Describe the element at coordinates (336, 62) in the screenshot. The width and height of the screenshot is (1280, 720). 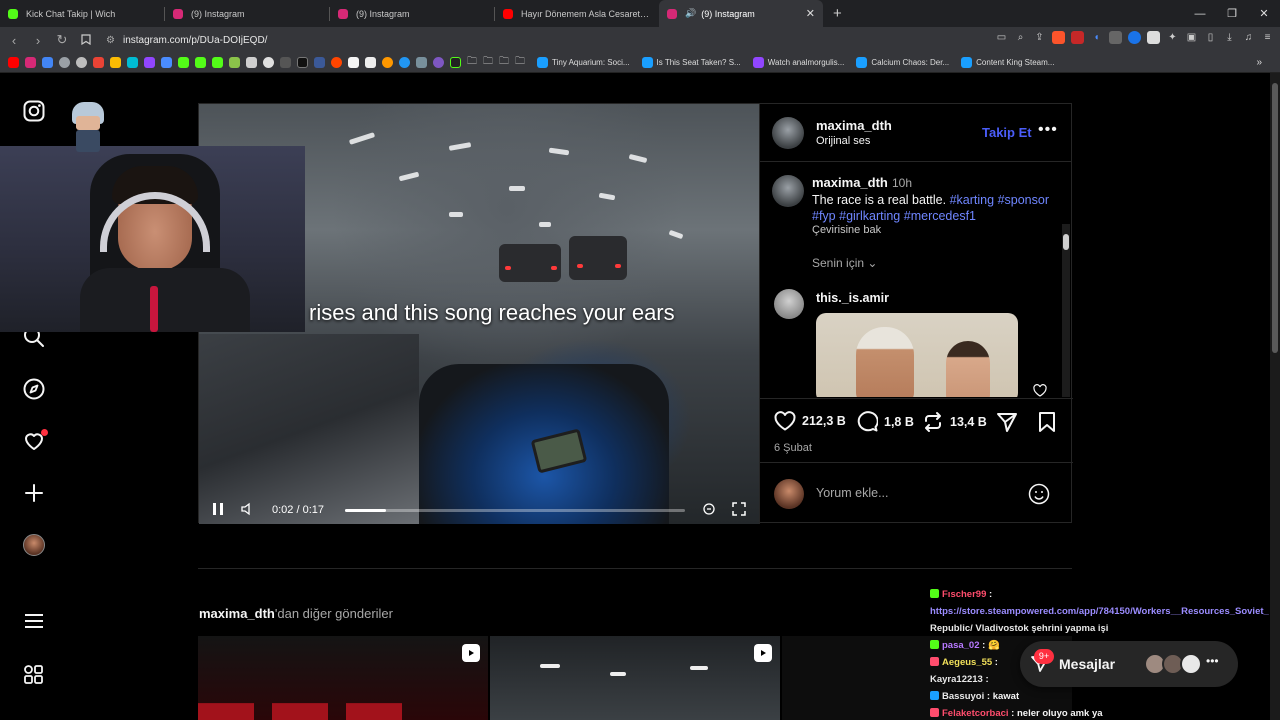
I see `reddit-bookmark-icon` at that location.